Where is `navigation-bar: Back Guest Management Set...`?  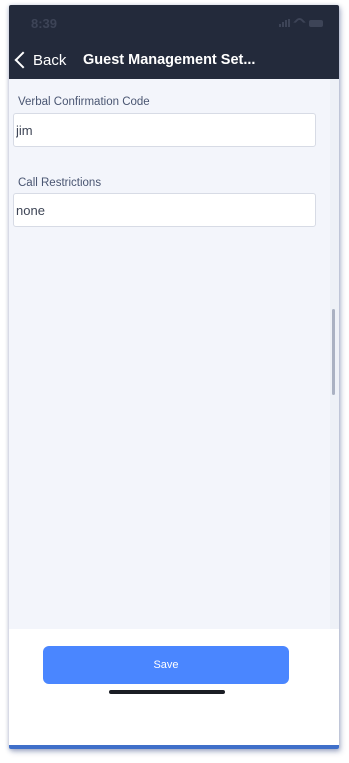
navigation-bar: Back Guest Management Set... is located at coordinates (174, 60).